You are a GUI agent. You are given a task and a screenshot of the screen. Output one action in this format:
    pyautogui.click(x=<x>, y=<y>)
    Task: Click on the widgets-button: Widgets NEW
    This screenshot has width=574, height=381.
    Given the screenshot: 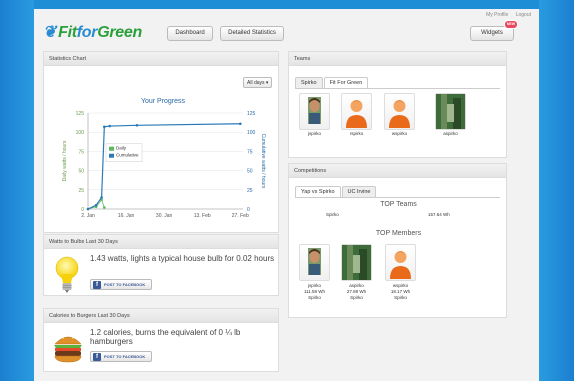 What is the action you would take?
    pyautogui.click(x=494, y=30)
    